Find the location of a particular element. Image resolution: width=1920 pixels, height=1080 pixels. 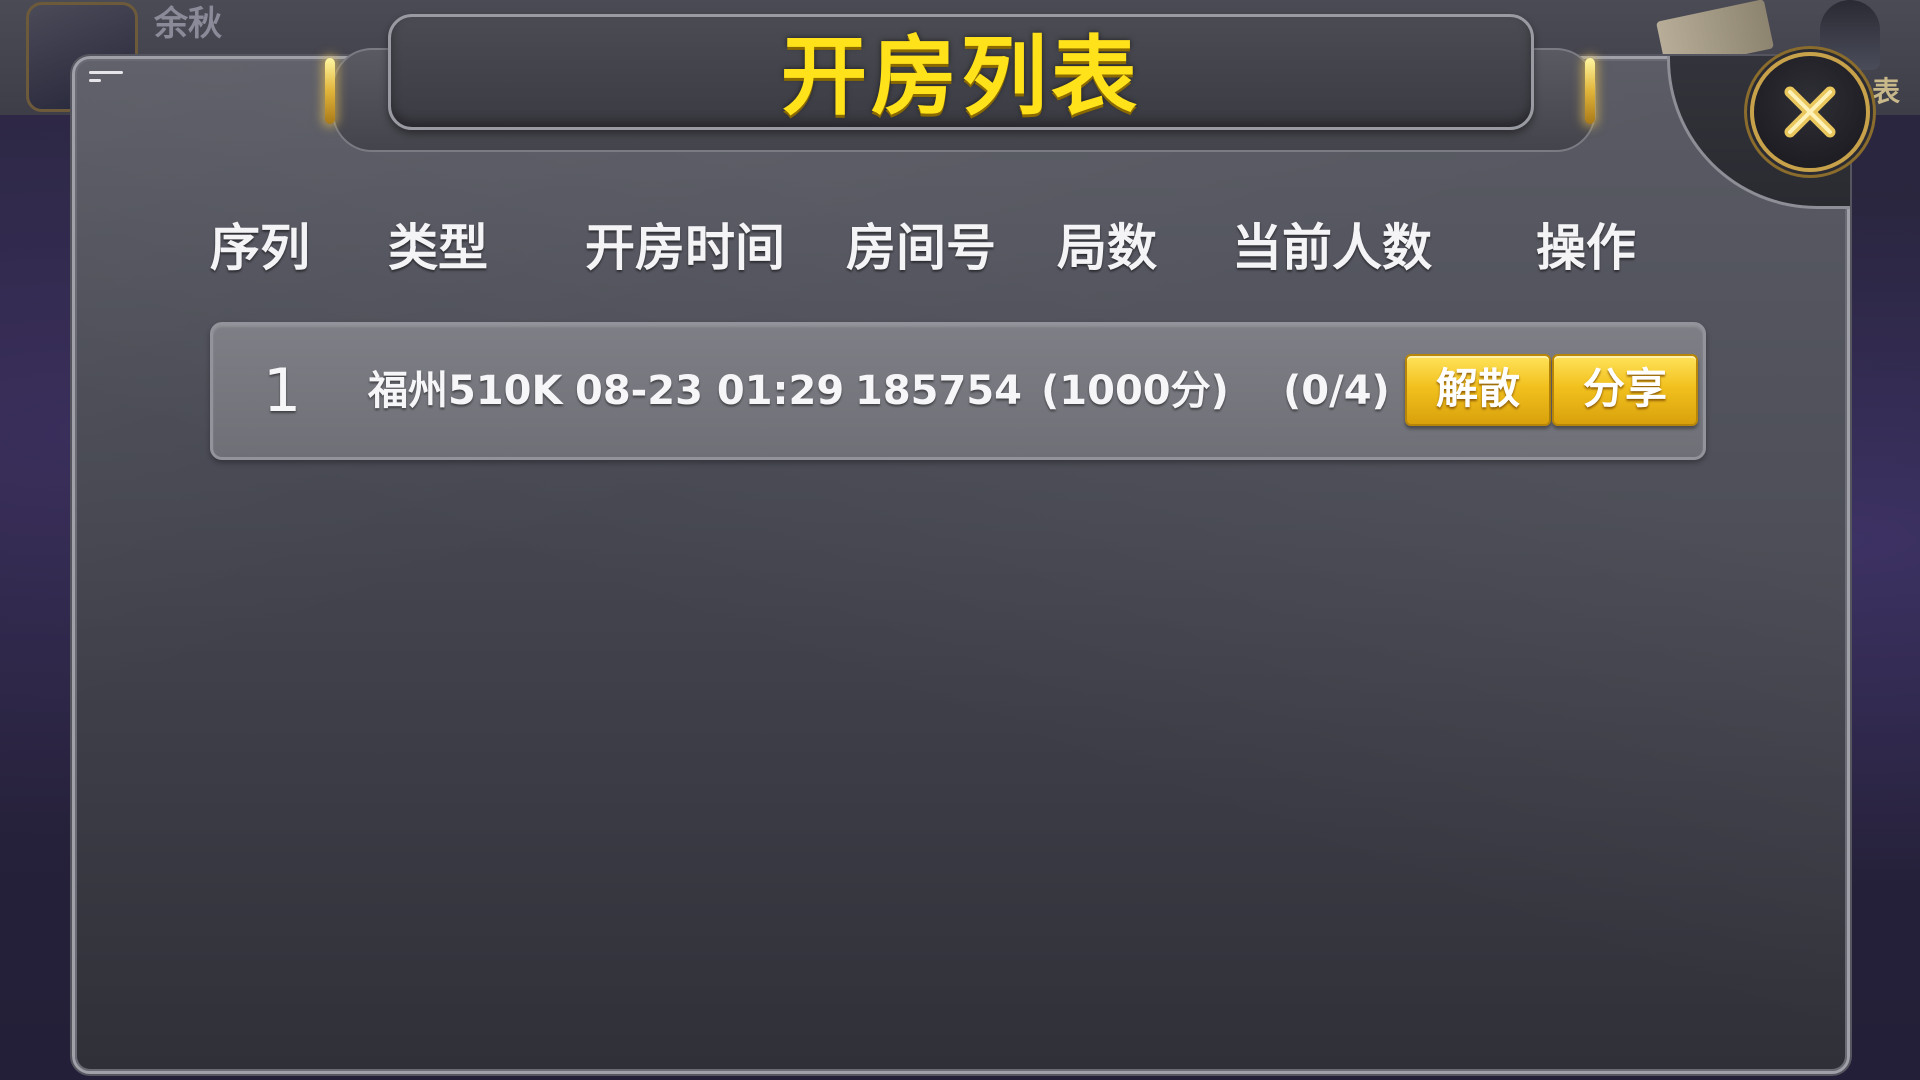

share-button: 分享 is located at coordinates (1625, 390).